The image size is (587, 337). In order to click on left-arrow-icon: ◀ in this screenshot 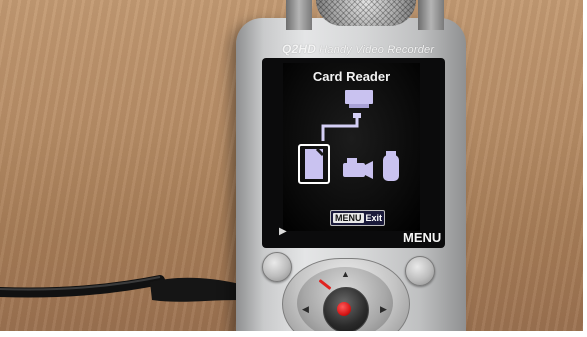, I will do `click(305, 309)`.